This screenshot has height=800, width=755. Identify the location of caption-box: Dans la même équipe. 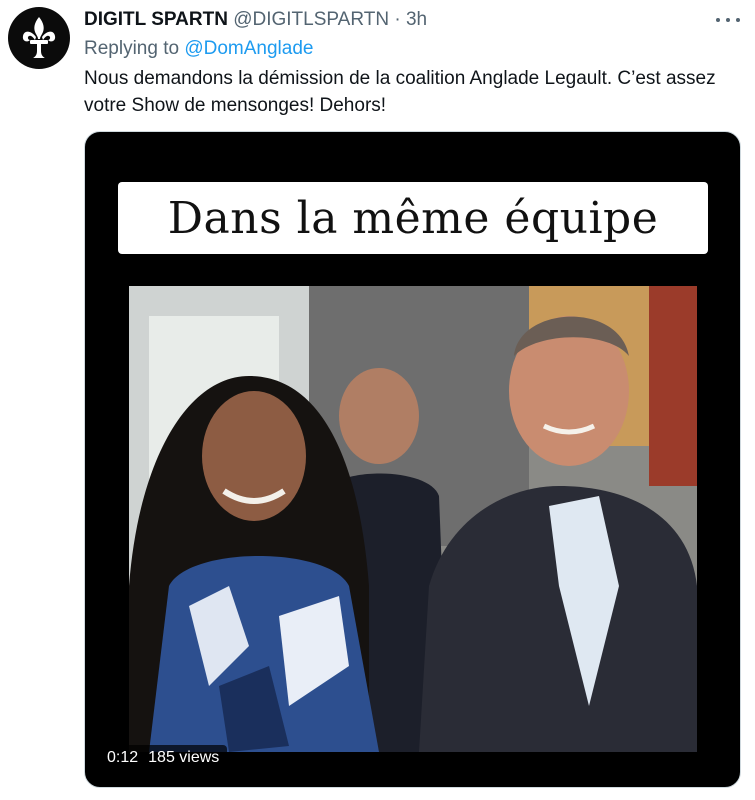
(413, 218).